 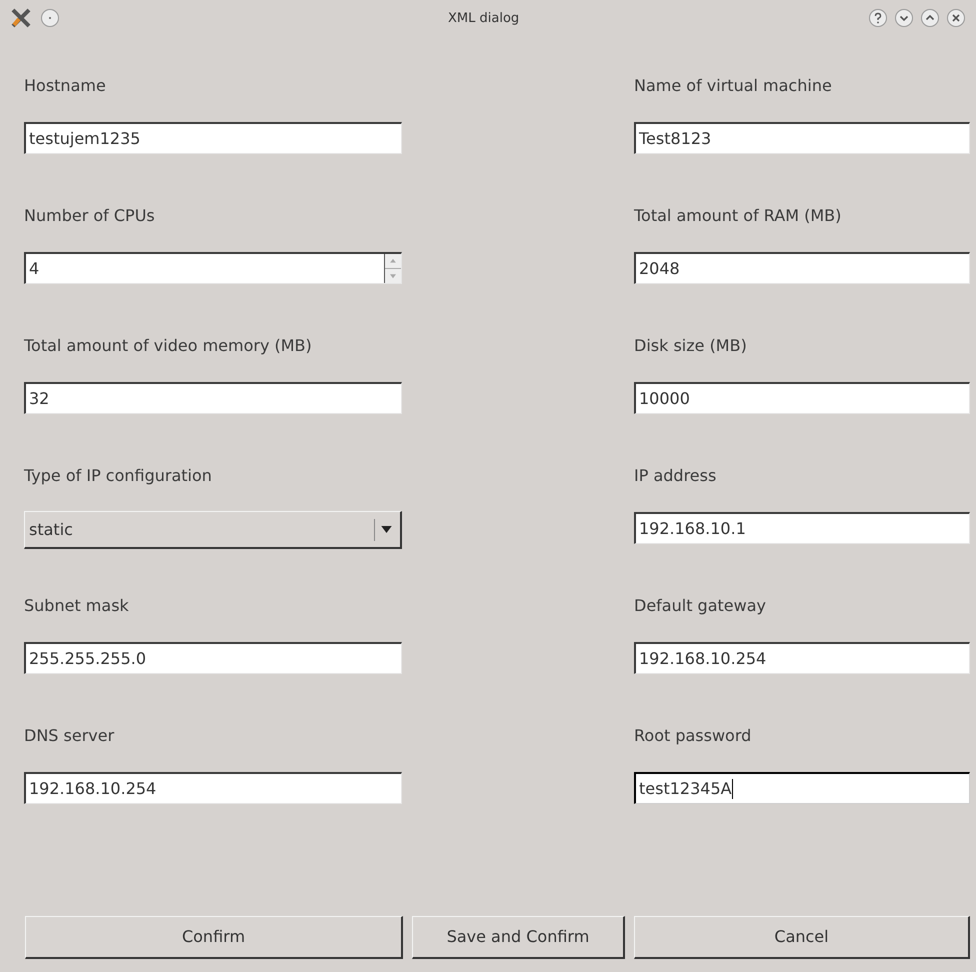 What do you see at coordinates (213, 530) in the screenshot?
I see `dropdown: static` at bounding box center [213, 530].